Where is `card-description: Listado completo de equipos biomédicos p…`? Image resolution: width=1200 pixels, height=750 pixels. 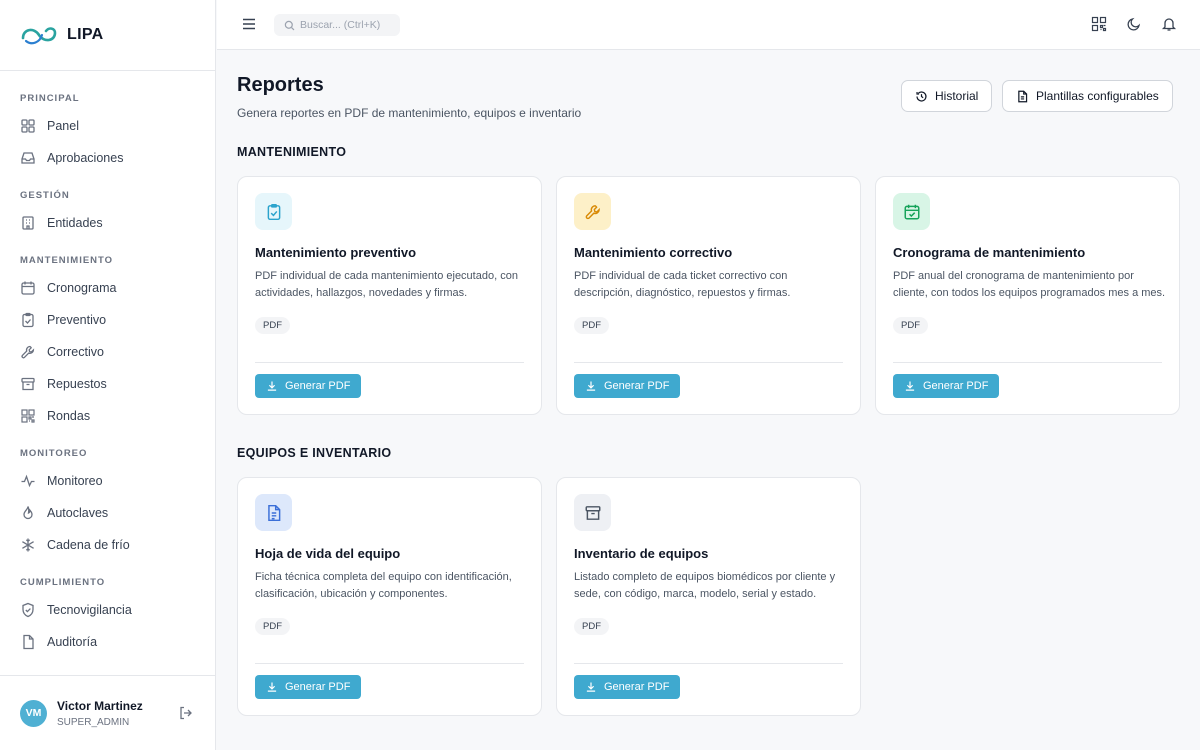 card-description: Listado completo de equipos biomédicos p… is located at coordinates (705, 585).